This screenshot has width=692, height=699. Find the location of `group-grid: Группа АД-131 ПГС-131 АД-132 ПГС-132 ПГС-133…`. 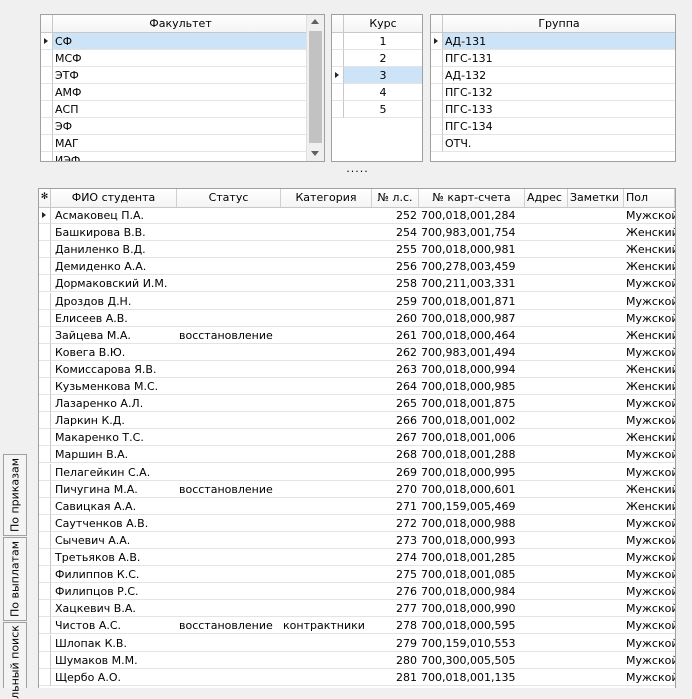

group-grid: Группа АД-131 ПГС-131 АД-132 ПГС-132 ПГС-133… is located at coordinates (553, 88).